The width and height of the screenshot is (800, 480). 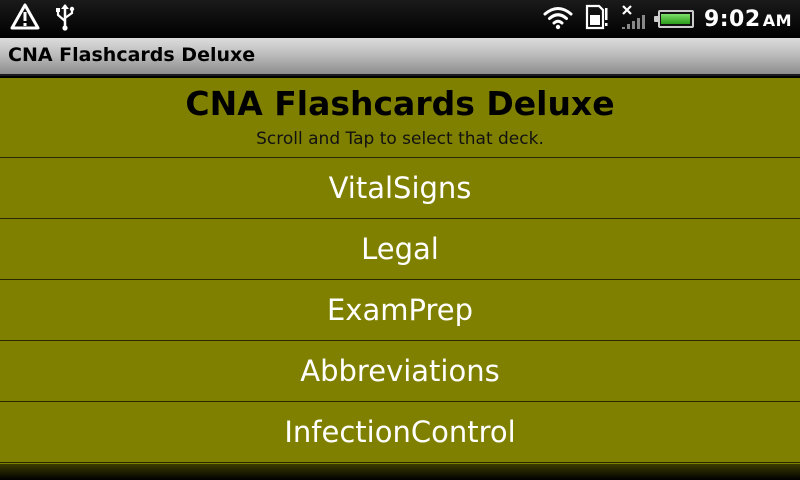 What do you see at coordinates (400, 472) in the screenshot?
I see `list-bottom-edge` at bounding box center [400, 472].